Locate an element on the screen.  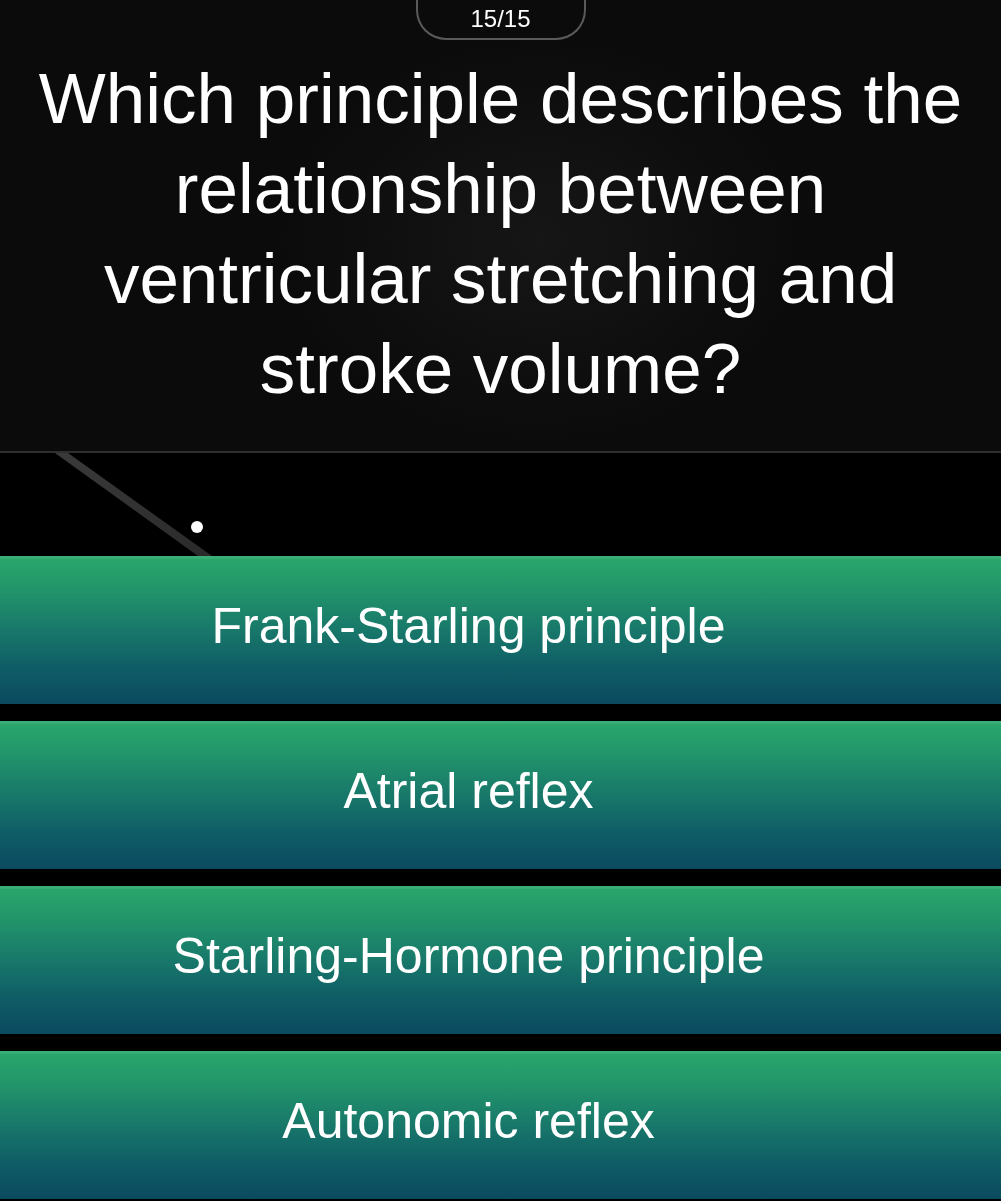
answer-button: Atrial reflex is located at coordinates (500, 795).